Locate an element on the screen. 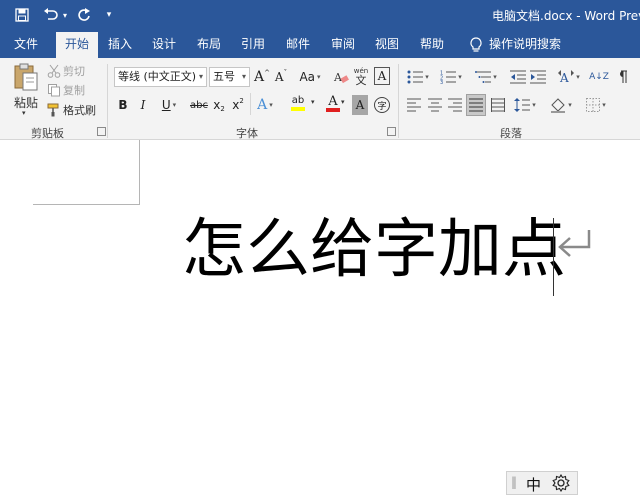 Image resolution: width=640 pixels, height=495 pixels. numbering-button: 1 2 3 ▾ is located at coordinates (451, 77).